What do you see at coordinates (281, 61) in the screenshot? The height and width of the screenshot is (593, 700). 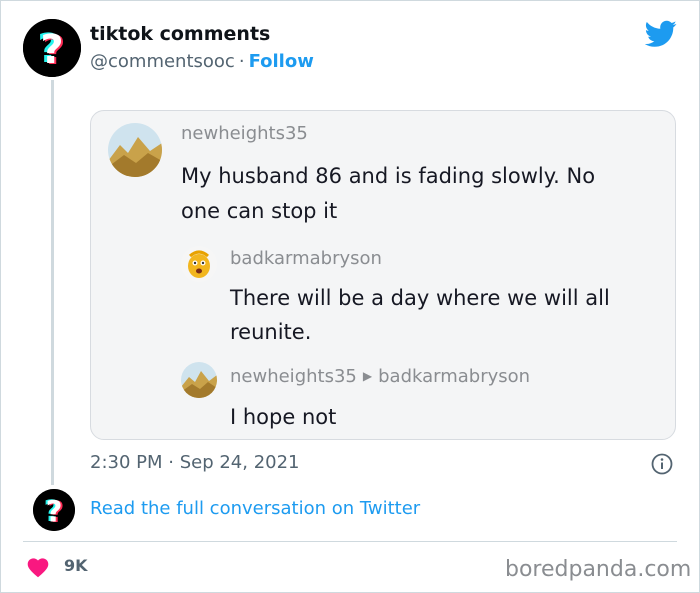 I see `follow-button: Follow` at bounding box center [281, 61].